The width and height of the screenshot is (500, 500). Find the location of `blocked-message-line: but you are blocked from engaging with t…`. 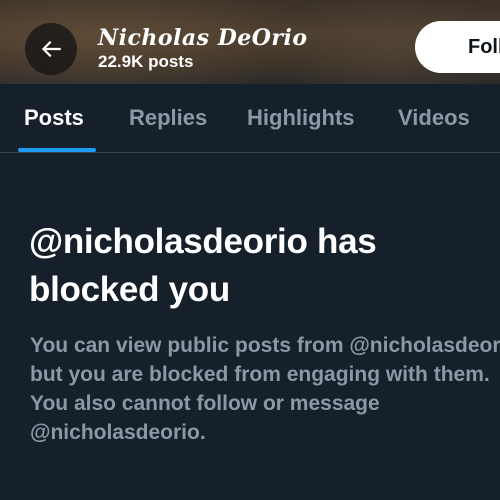

blocked-message-line: but you are blocked from engaging with t… is located at coordinates (260, 374).